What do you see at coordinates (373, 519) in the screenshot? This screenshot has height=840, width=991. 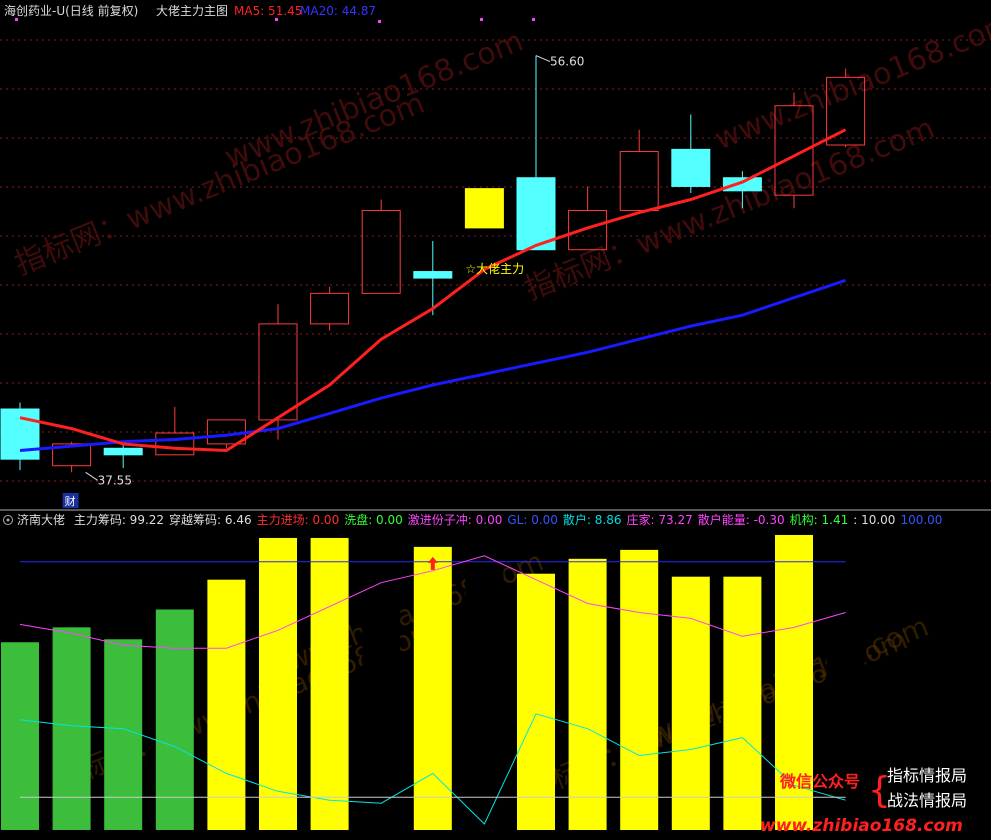 I see `legend-item: 洗盘: 0.00` at bounding box center [373, 519].